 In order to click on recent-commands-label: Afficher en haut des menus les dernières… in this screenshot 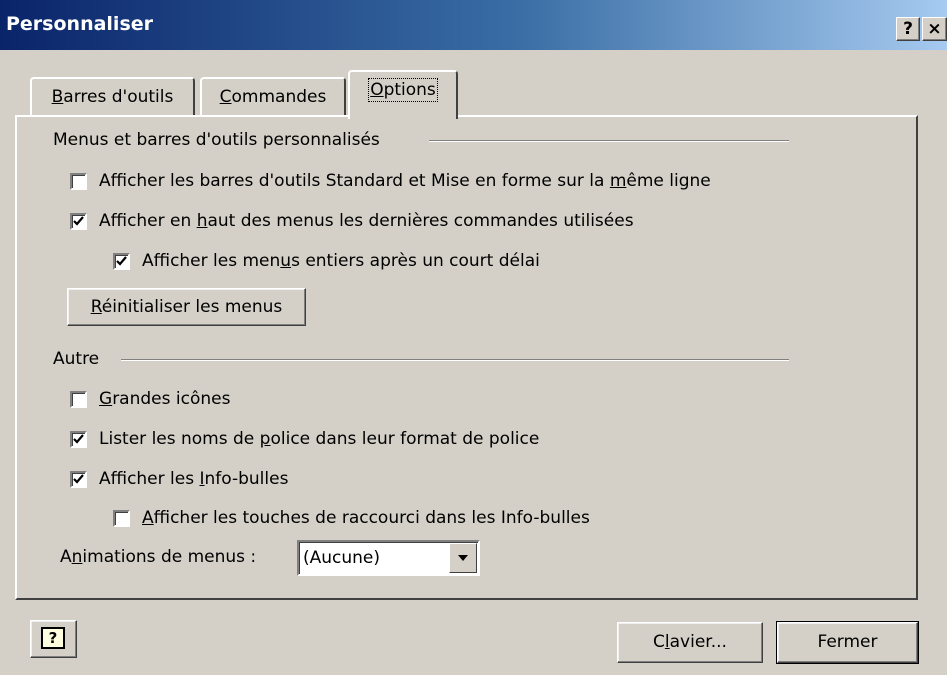, I will do `click(366, 221)`.